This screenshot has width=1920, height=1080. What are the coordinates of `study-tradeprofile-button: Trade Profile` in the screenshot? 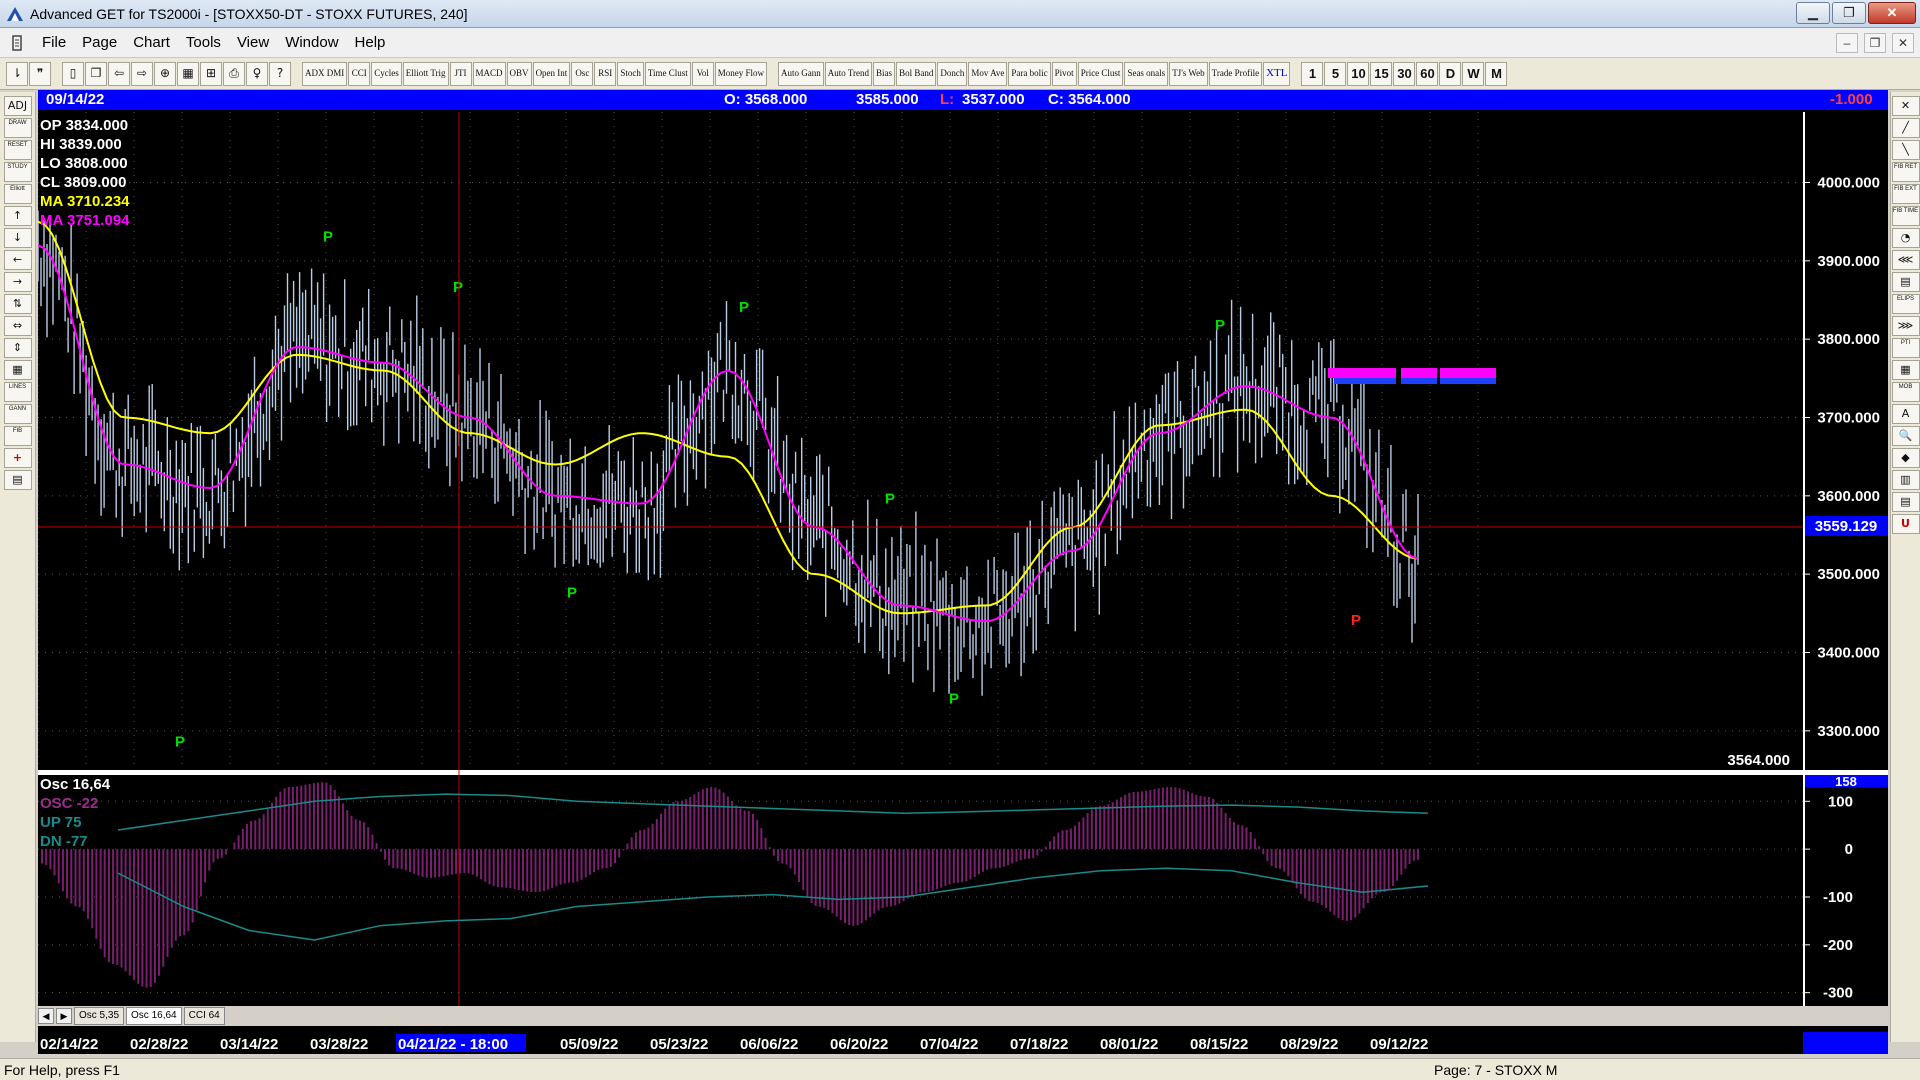 It's located at (1235, 73).